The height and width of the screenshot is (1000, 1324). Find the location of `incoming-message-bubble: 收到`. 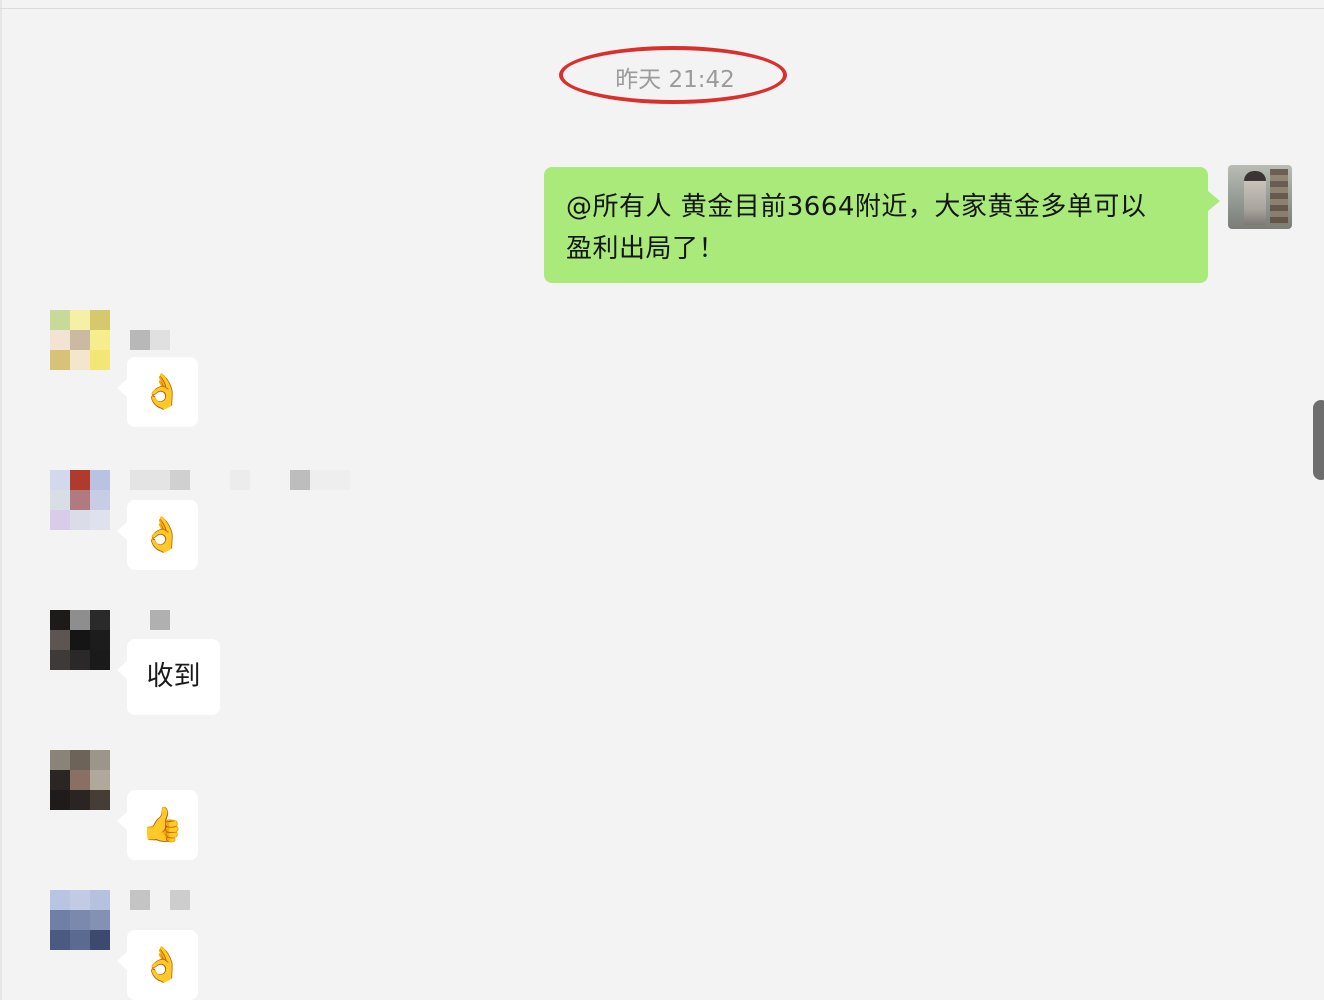

incoming-message-bubble: 收到 is located at coordinates (168, 677).